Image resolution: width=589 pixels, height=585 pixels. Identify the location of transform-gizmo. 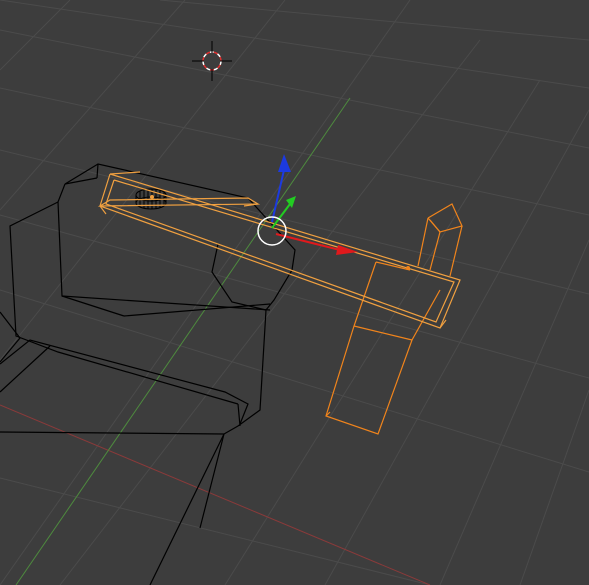
(307, 204).